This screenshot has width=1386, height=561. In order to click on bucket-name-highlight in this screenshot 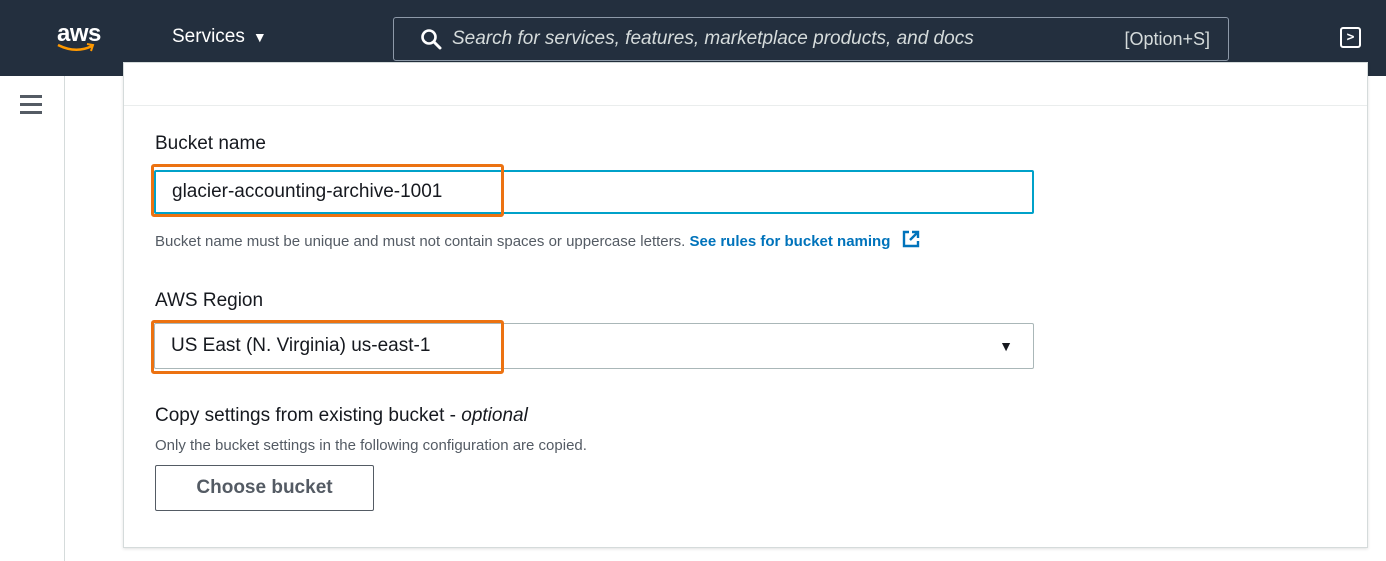, I will do `click(327, 190)`.